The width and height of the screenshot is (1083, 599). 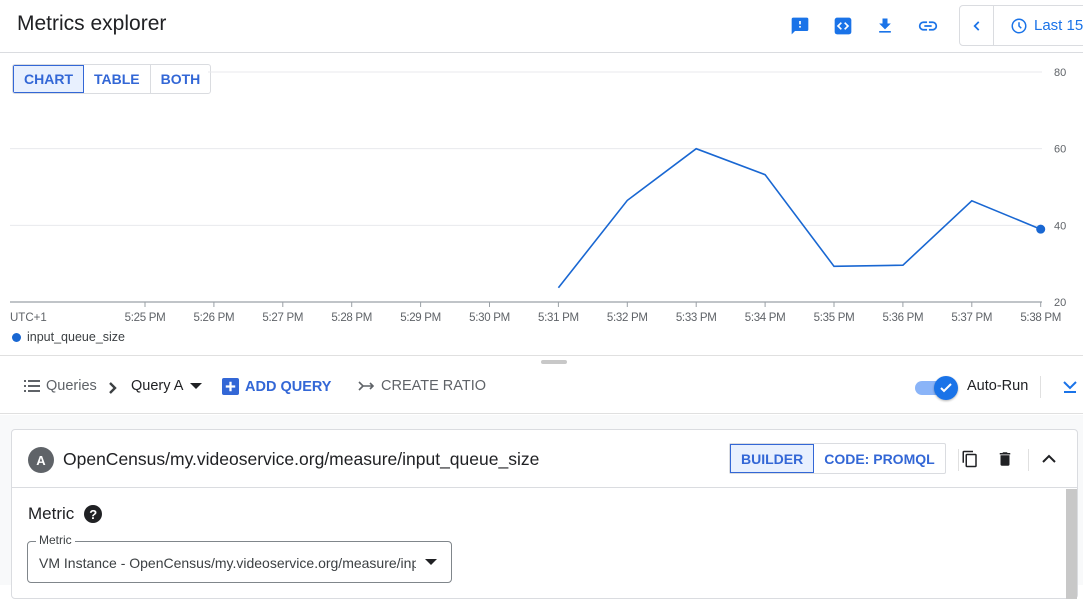 I want to click on download-icon, so click(x=885, y=26).